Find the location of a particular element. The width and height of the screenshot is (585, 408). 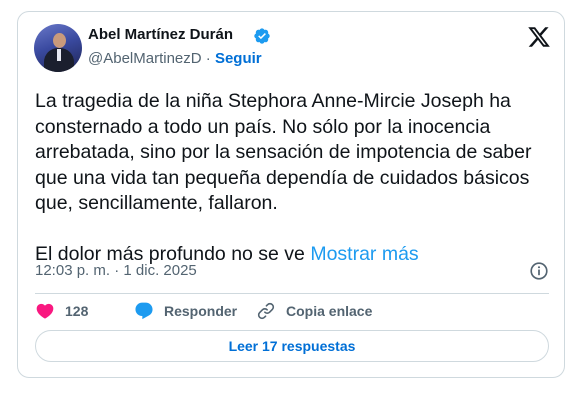

follow-button: Seguir is located at coordinates (238, 58).